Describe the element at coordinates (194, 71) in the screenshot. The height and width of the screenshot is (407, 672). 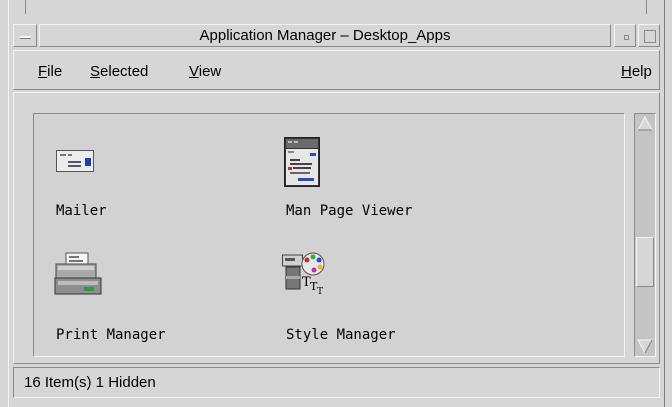
I see `menu-view-mnemonic: V` at that location.